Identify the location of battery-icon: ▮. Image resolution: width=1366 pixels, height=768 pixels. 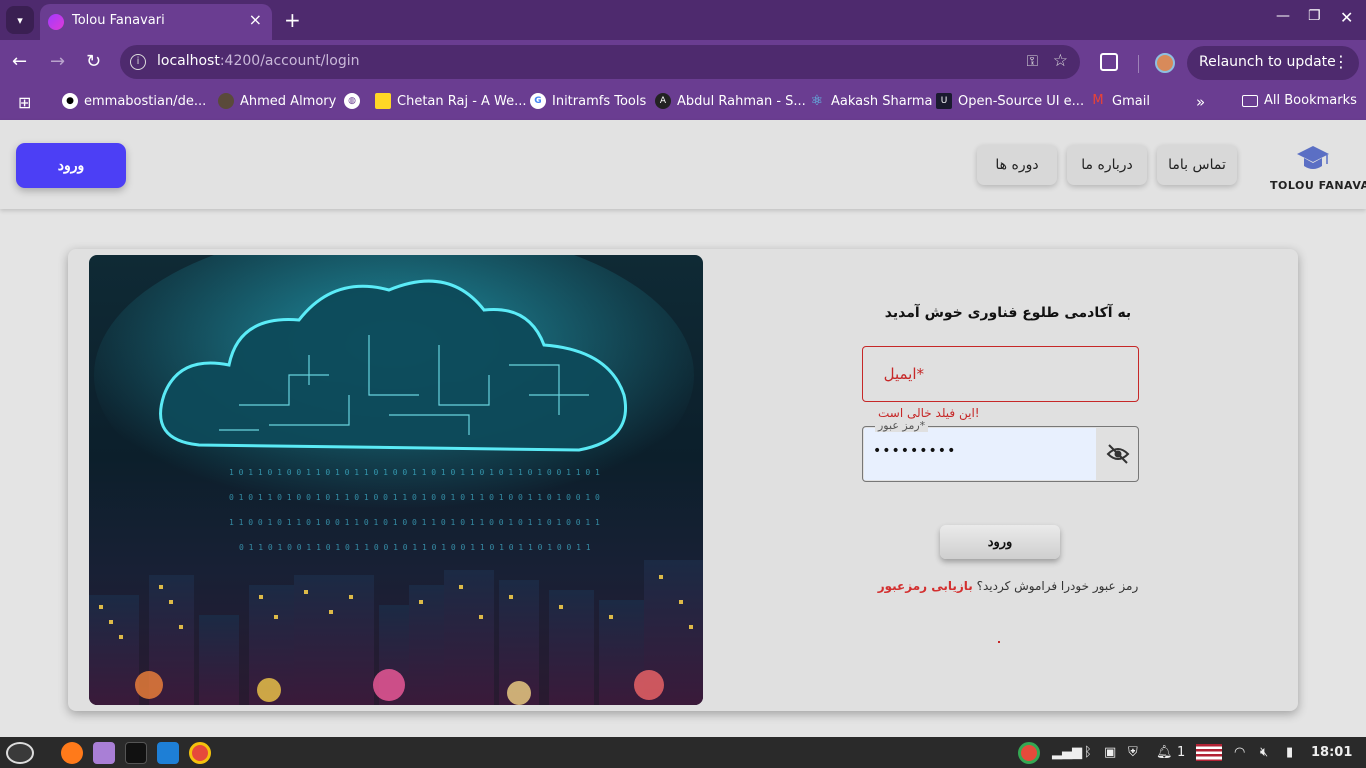
(1289, 752).